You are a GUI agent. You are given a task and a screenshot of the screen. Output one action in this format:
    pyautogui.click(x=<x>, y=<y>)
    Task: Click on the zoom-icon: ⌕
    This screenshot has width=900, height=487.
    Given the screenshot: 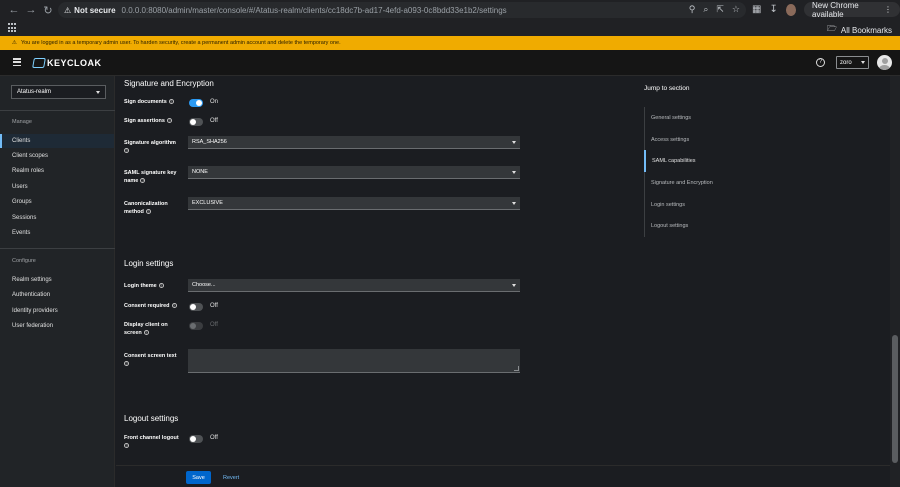 What is the action you would take?
    pyautogui.click(x=705, y=9)
    